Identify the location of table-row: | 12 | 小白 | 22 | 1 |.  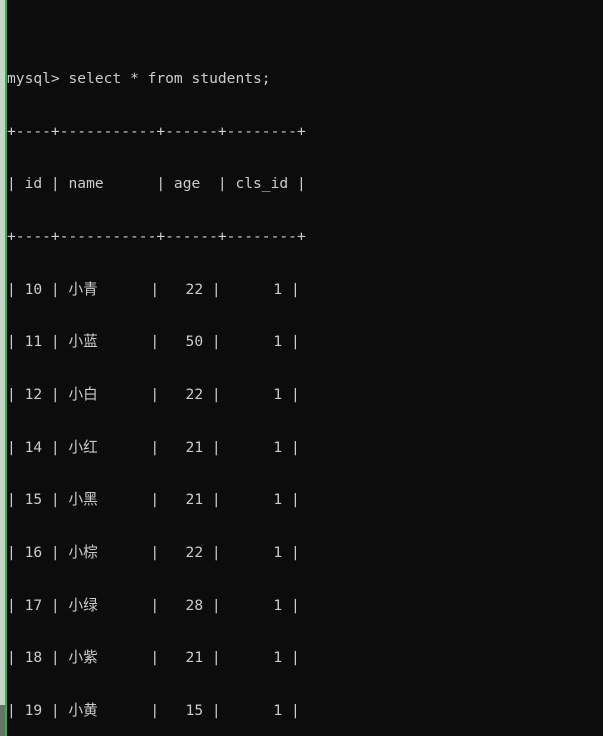
(153, 395).